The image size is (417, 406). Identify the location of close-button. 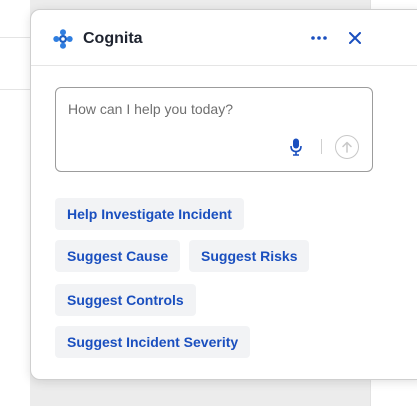
(355, 38).